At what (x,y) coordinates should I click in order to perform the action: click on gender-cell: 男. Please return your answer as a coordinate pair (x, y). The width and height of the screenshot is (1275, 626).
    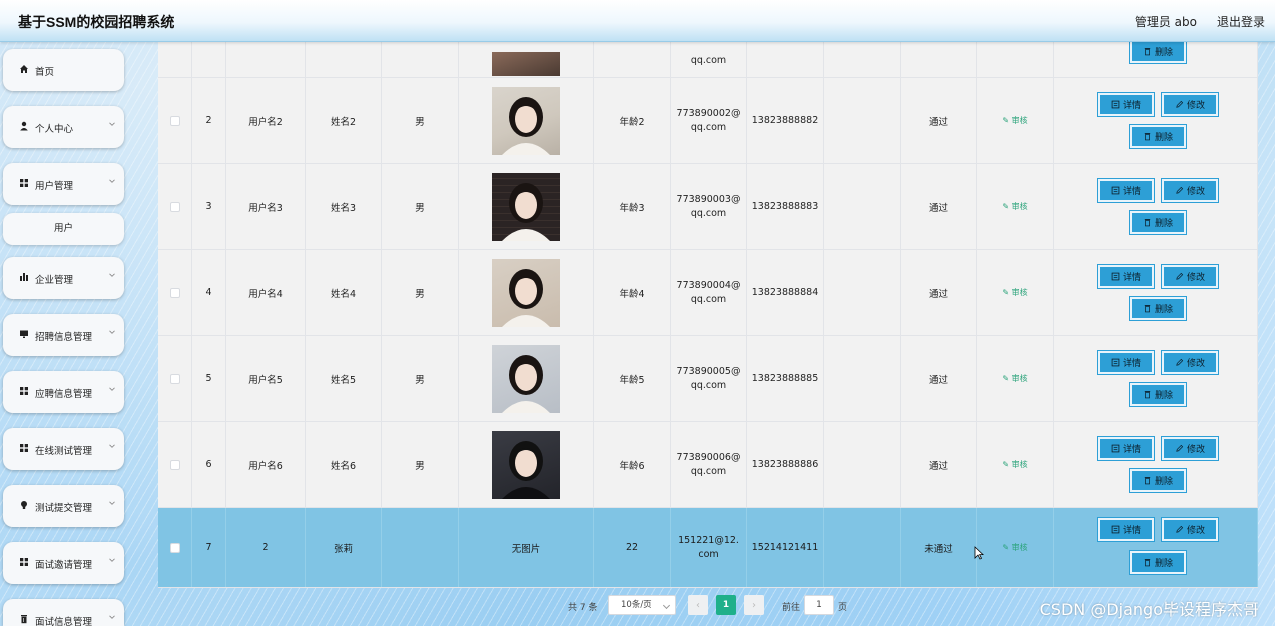
    Looking at the image, I should click on (420, 206).